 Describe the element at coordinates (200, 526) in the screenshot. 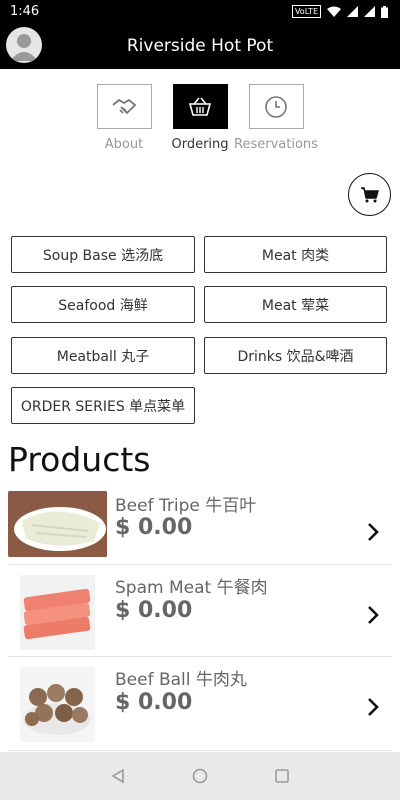

I see `product-row: Beef Tripe 牛百叶 $ 0.00` at that location.